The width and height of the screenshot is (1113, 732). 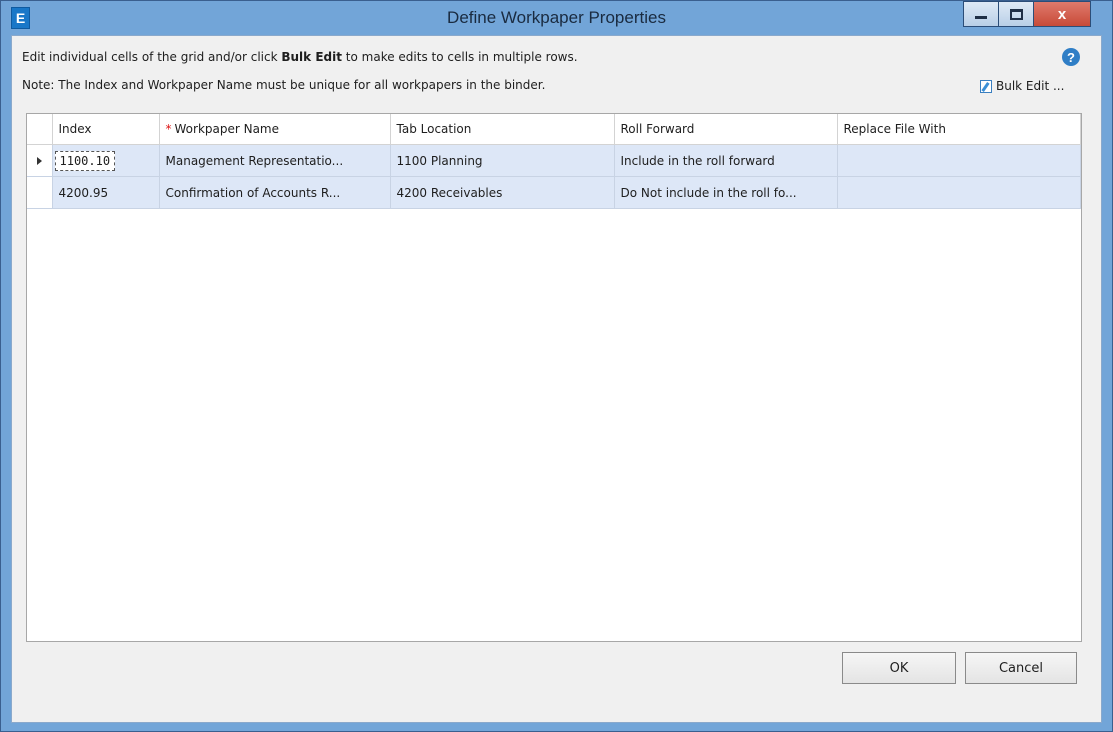 I want to click on ok-button: OK, so click(x=899, y=668).